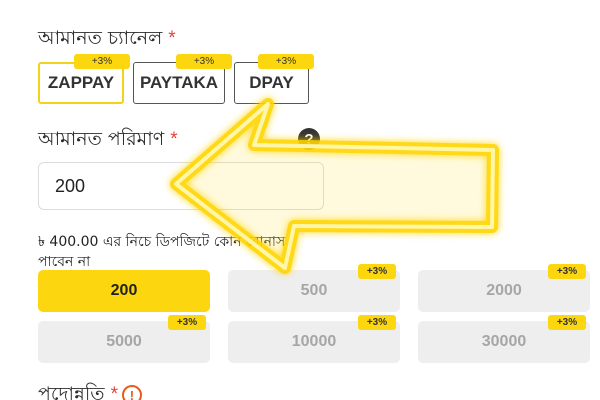 This screenshot has width=600, height=400. What do you see at coordinates (108, 139) in the screenshot?
I see `deposit-amount-label: আমানত পরিমাণ *` at bounding box center [108, 139].